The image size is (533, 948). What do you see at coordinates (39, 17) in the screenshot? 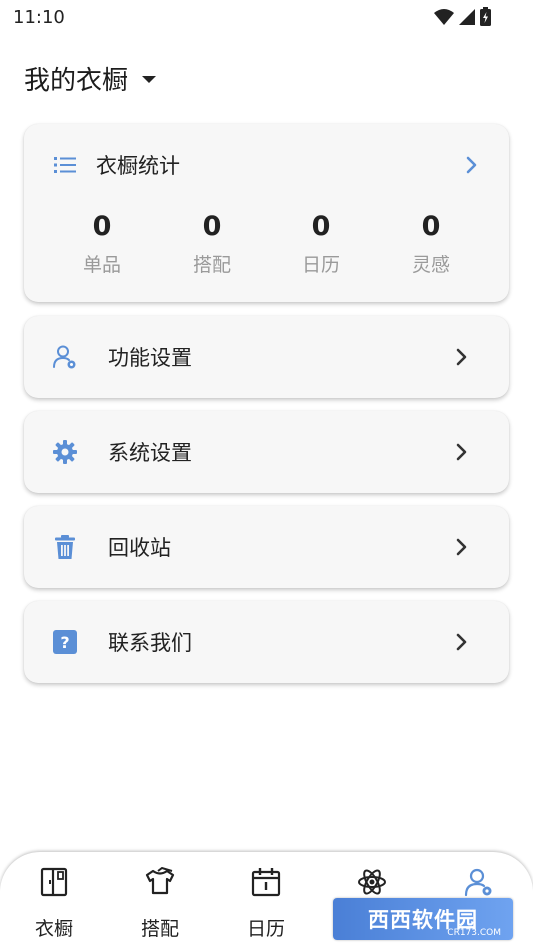
I see `status-time: 11:10` at bounding box center [39, 17].